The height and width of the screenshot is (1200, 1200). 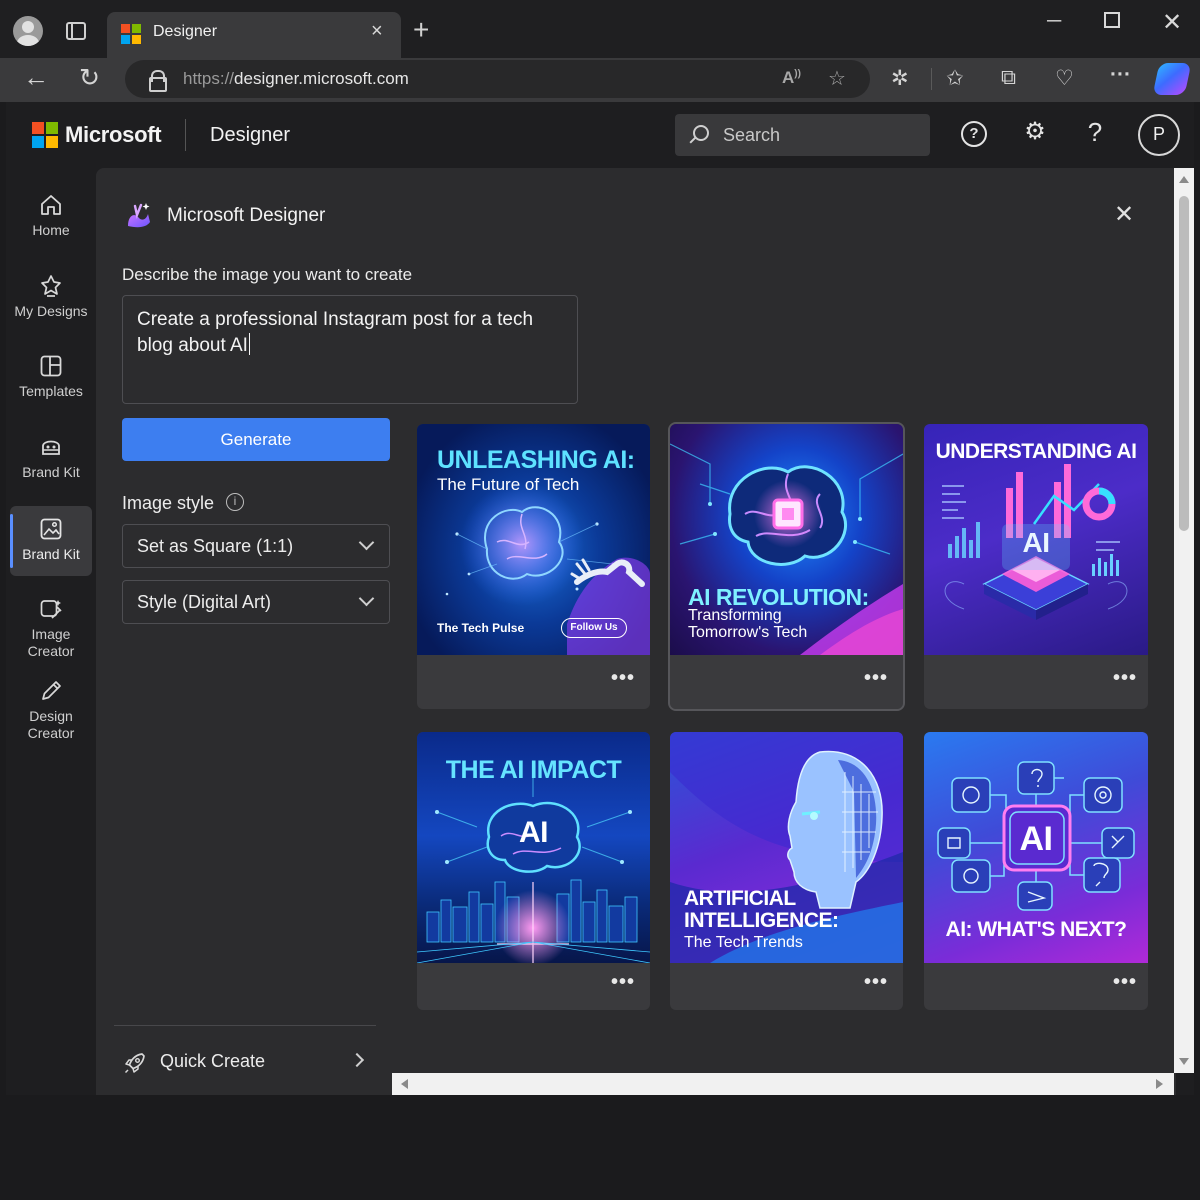 What do you see at coordinates (743, 942) in the screenshot?
I see `design-subheadline: The Tech Trends` at bounding box center [743, 942].